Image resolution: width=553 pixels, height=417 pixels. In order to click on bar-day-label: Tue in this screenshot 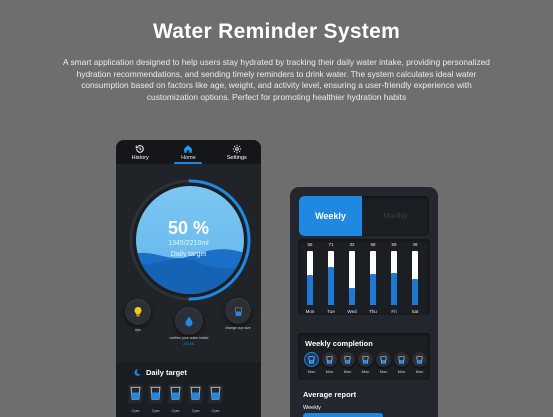, I will do `click(331, 311)`.